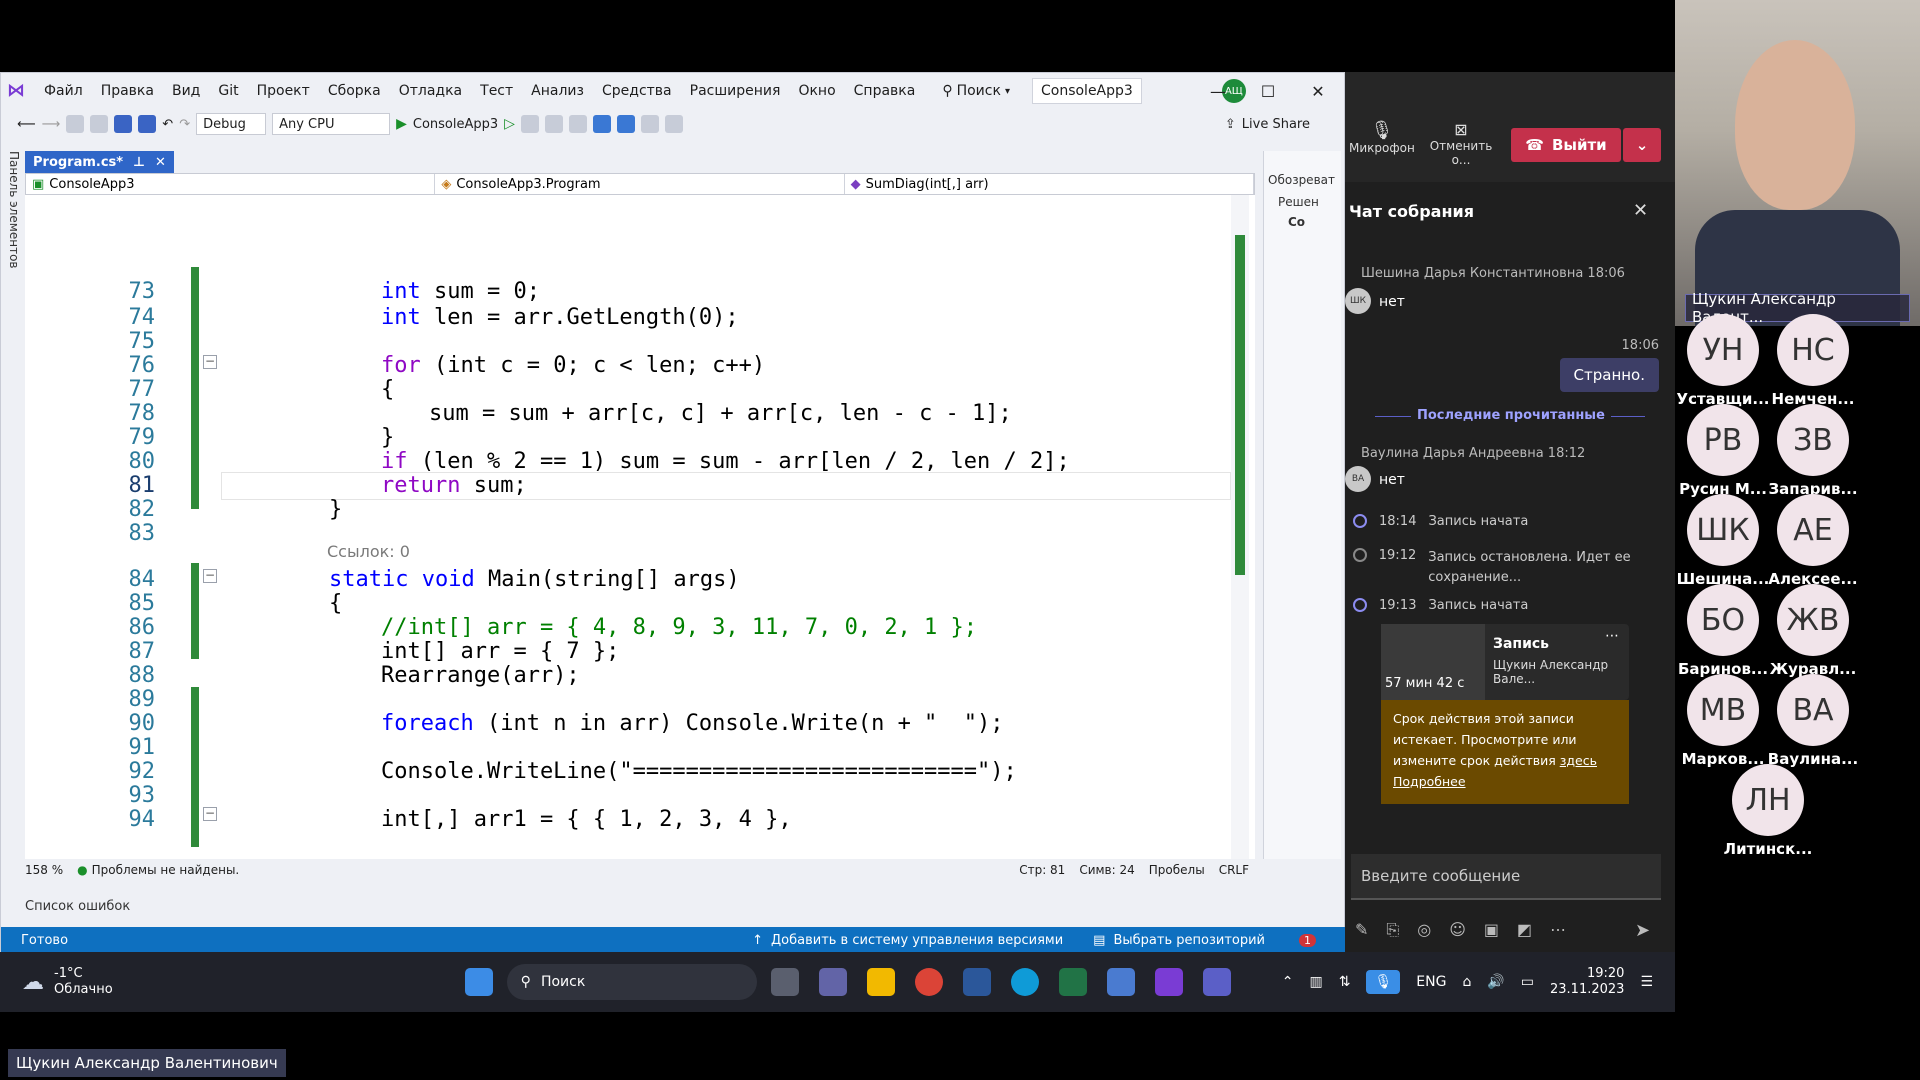  What do you see at coordinates (649, 124) in the screenshot?
I see `bookmark-icon` at bounding box center [649, 124].